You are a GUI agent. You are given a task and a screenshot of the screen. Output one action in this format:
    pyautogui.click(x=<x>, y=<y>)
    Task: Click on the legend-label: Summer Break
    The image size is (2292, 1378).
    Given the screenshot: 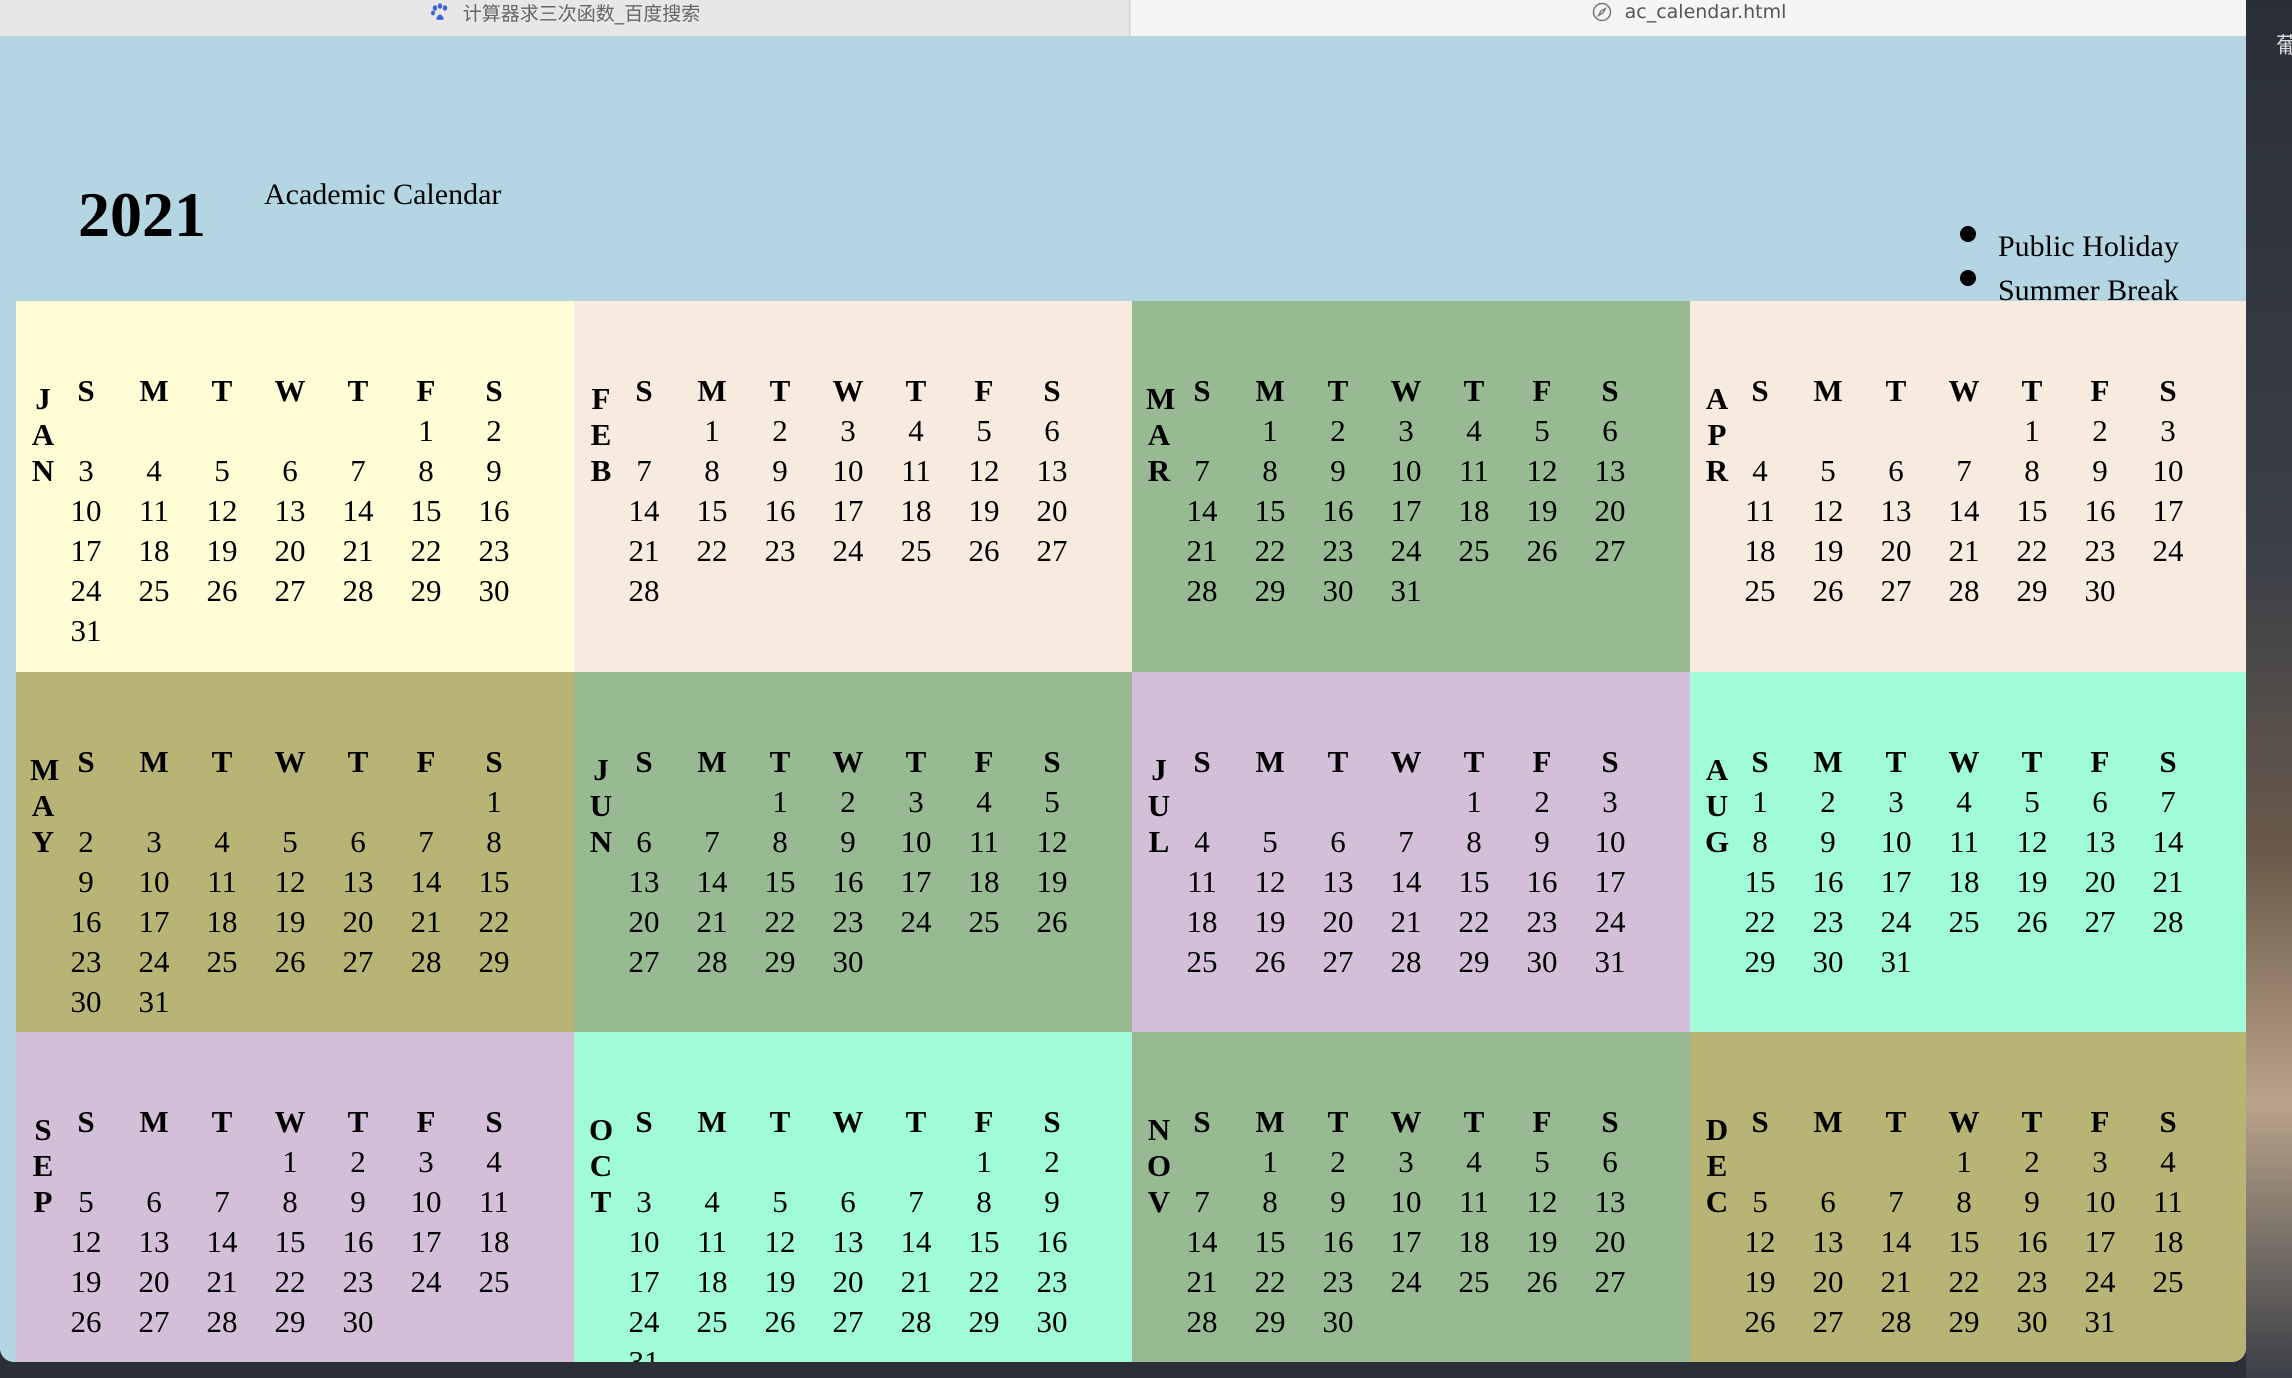 What is the action you would take?
    pyautogui.click(x=2088, y=287)
    